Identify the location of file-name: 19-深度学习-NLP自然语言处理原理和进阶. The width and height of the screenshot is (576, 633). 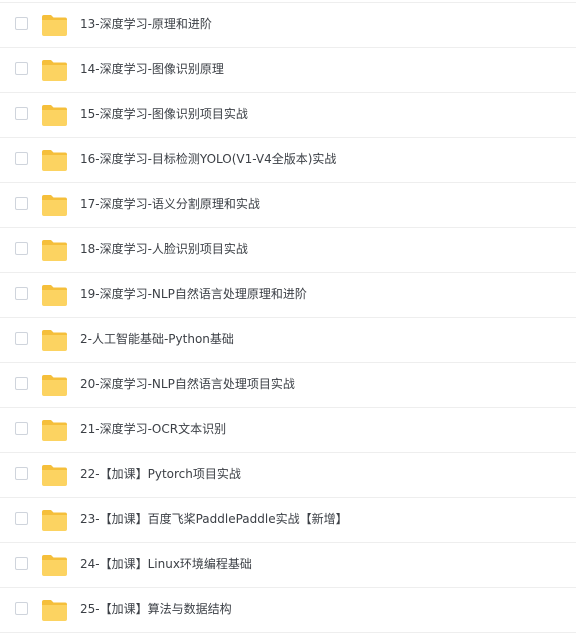
(193, 294).